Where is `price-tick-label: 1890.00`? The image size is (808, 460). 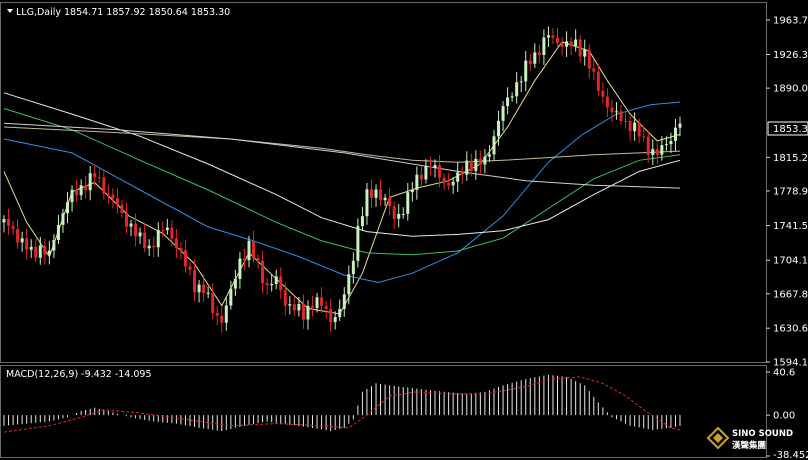 price-tick-label: 1890.00 is located at coordinates (790, 89).